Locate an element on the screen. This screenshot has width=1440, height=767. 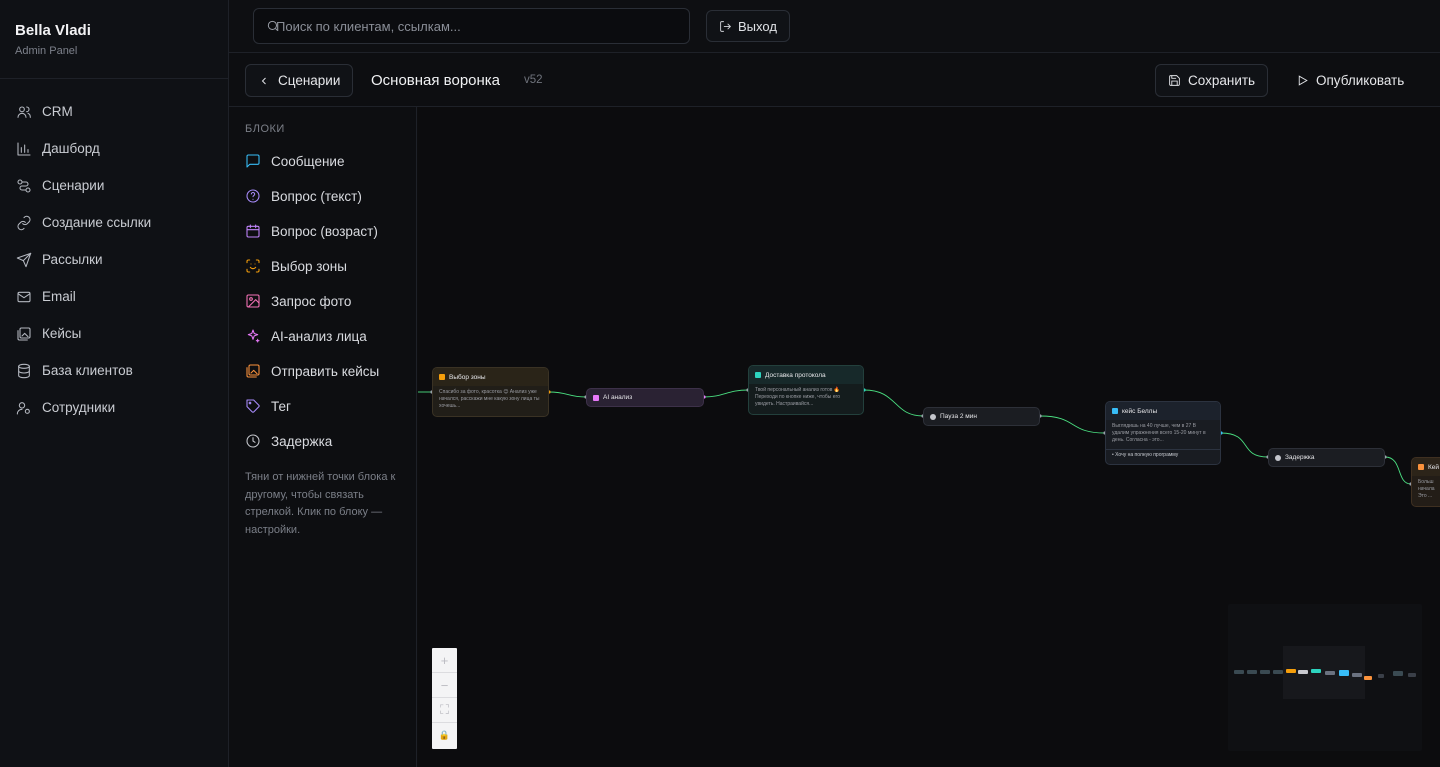
block-label: Вопрос (текст) is located at coordinates (316, 196).